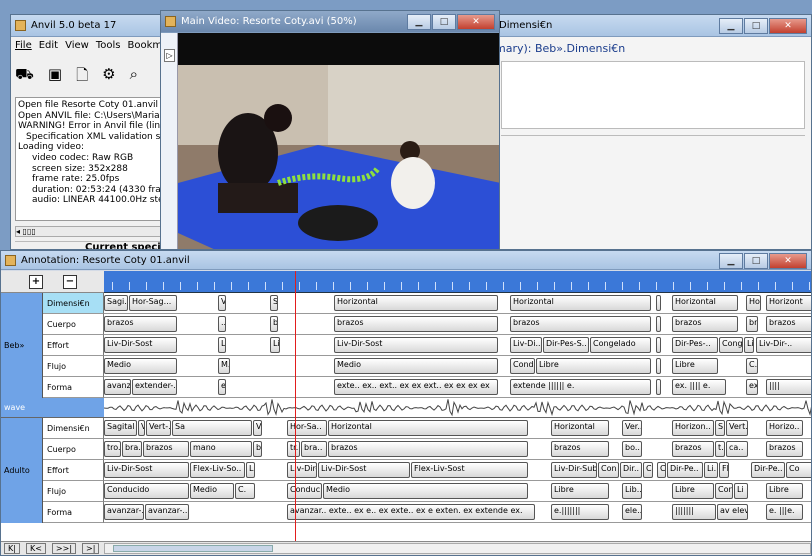  Describe the element at coordinates (73, 366) in the screenshot. I see `track-name: Flujo` at that location.